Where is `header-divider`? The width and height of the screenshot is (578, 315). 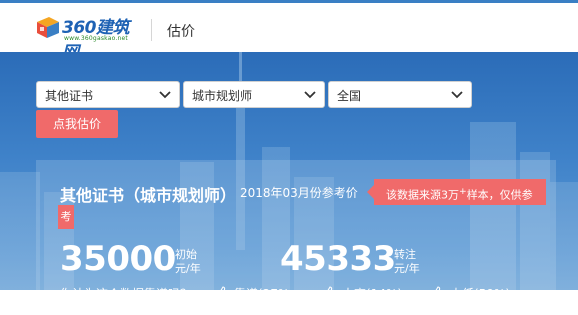 header-divider is located at coordinates (151, 30).